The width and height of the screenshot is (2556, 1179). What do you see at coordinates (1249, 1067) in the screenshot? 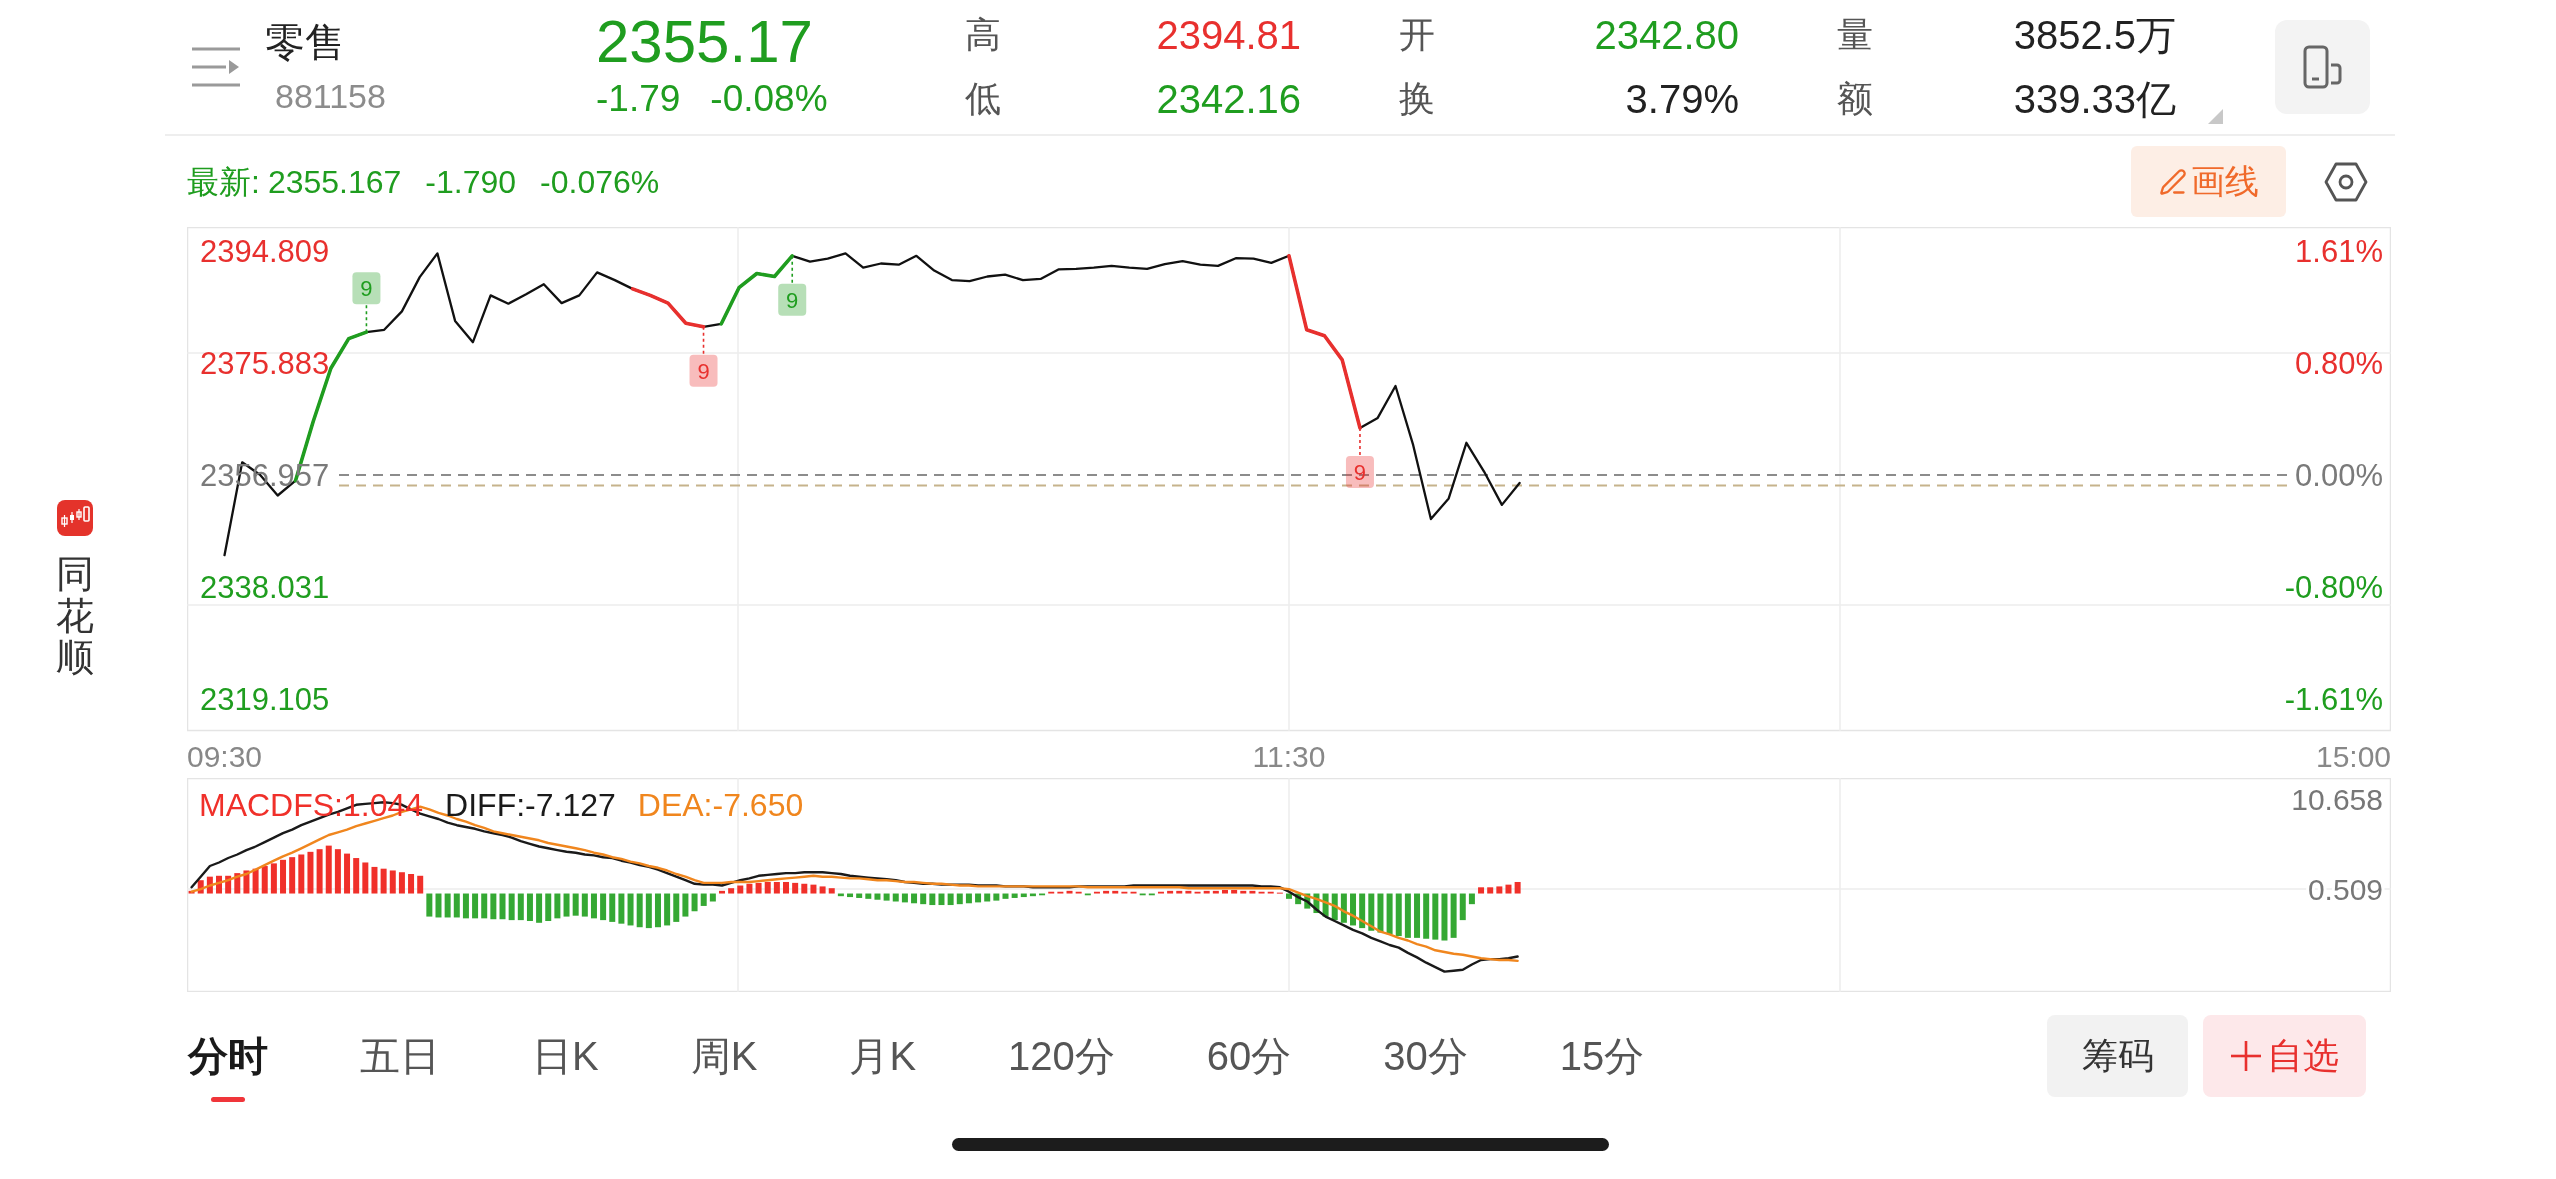
I see `period-tab: 60分` at bounding box center [1249, 1067].